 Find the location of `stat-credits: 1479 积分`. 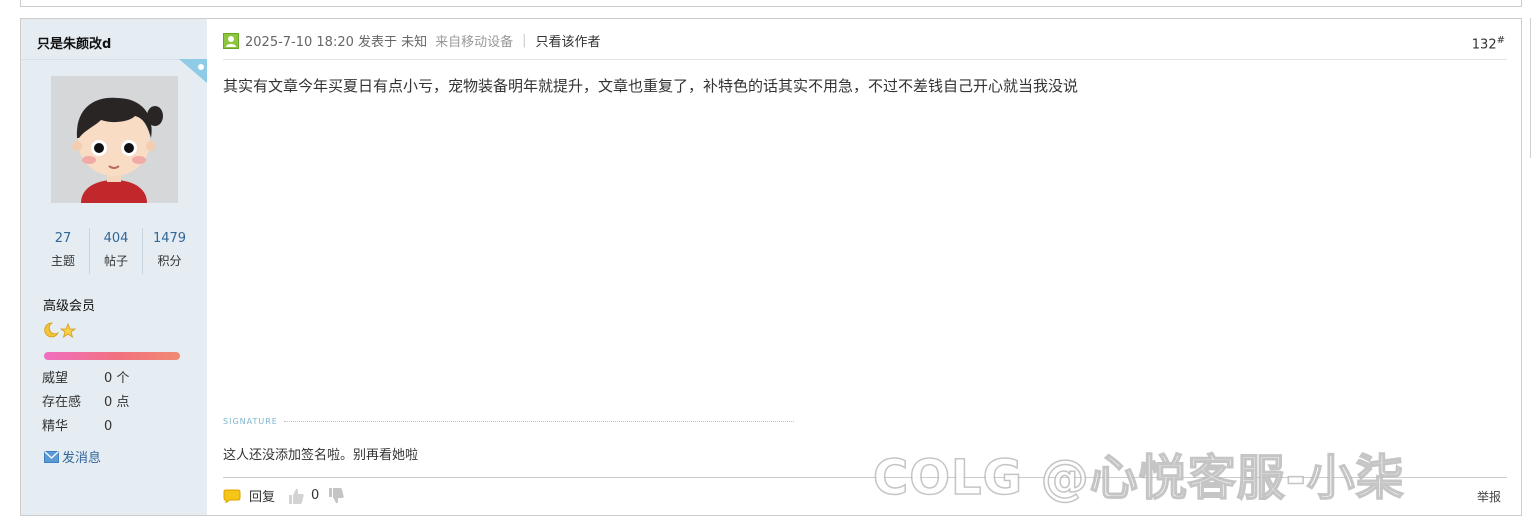

stat-credits: 1479 积分 is located at coordinates (169, 251).